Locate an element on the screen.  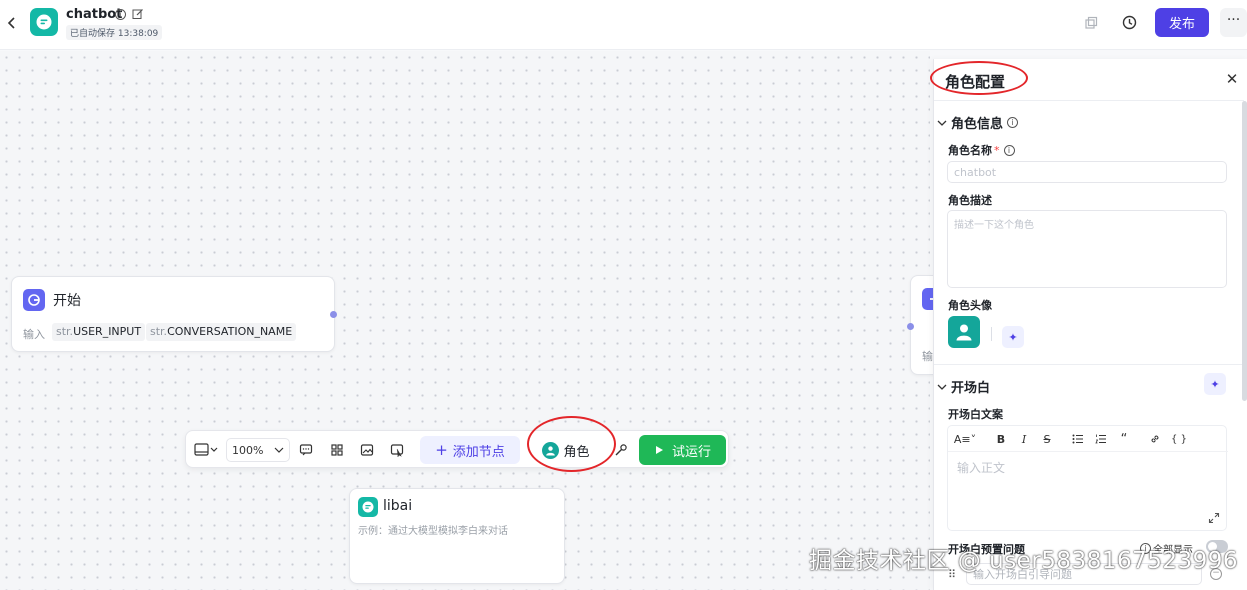
comment-icon is located at coordinates (306, 450).